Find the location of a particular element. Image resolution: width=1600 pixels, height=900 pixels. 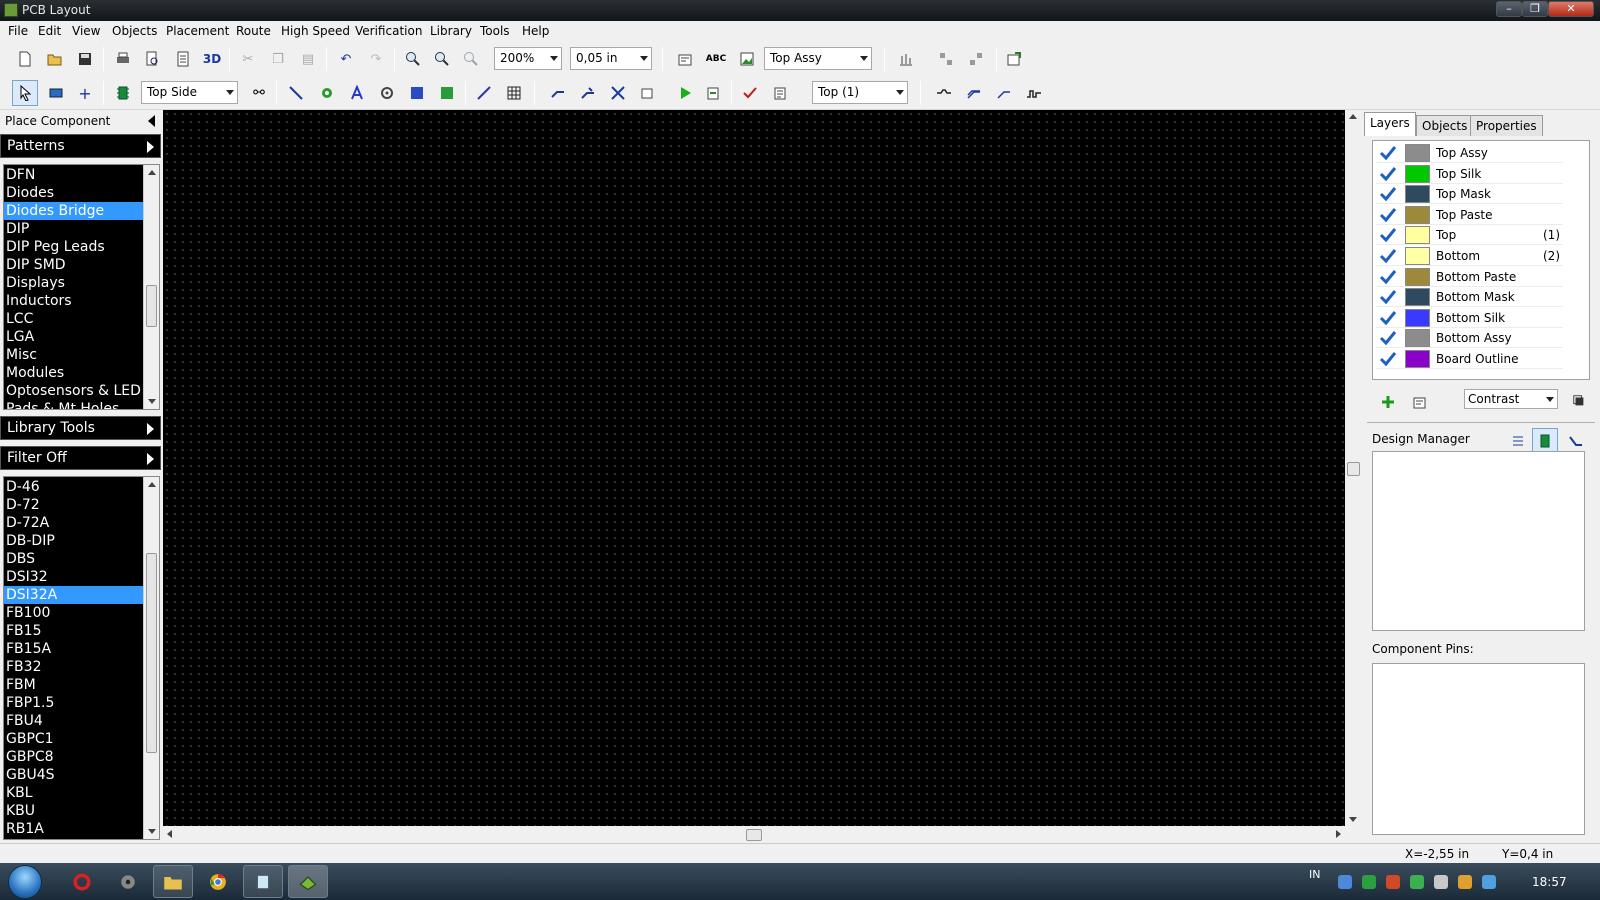

contrast-combo: Contrast is located at coordinates (1511, 399).